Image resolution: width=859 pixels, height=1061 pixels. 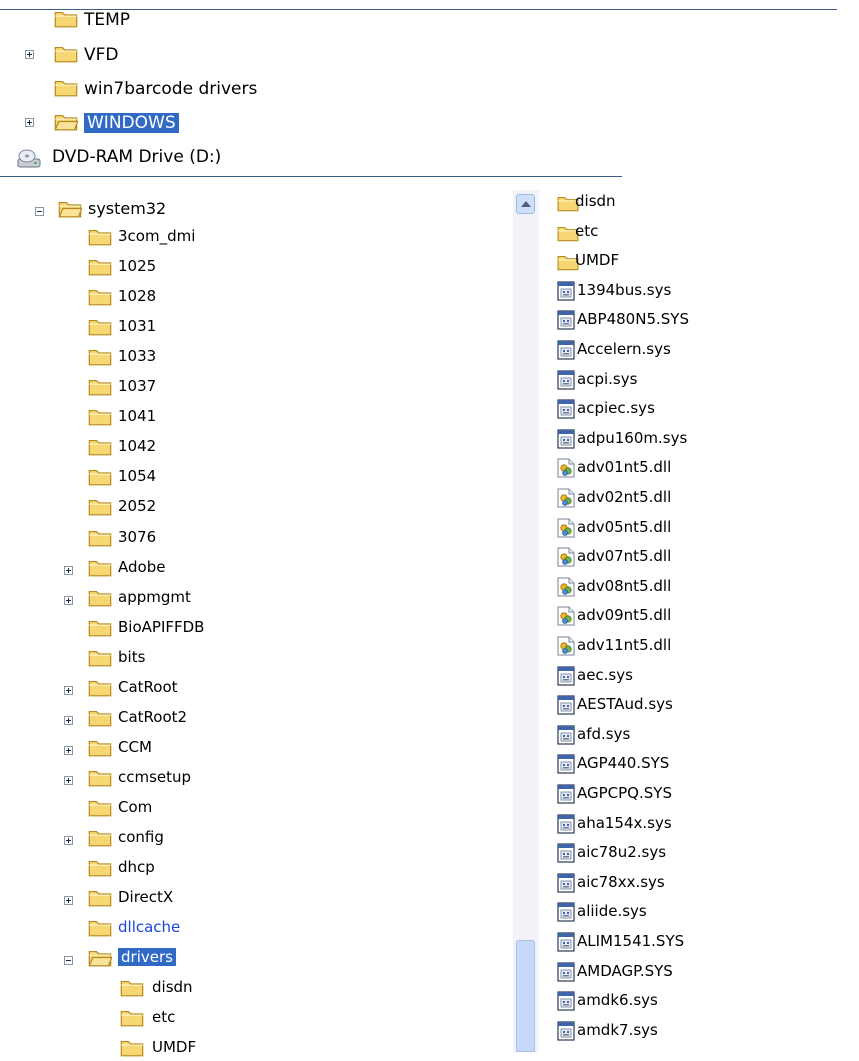 What do you see at coordinates (68, 570) in the screenshot?
I see `tree-item-11-expand-icon` at bounding box center [68, 570].